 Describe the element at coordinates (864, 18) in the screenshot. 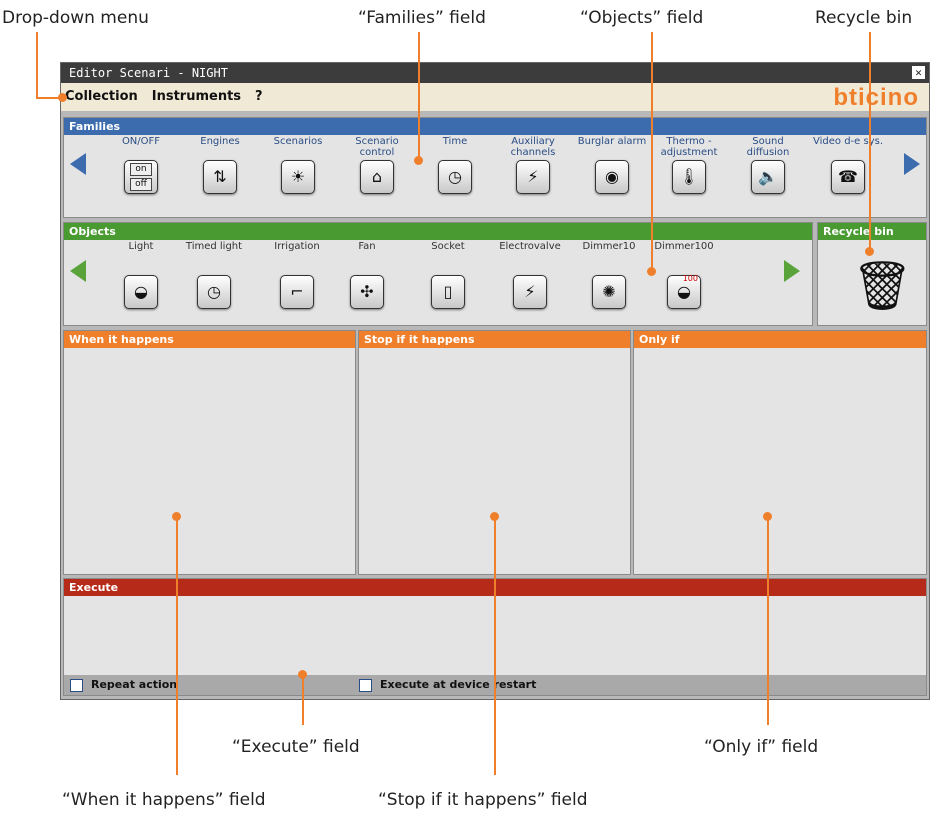

I see `callout-recycle: Recycle bin` at that location.